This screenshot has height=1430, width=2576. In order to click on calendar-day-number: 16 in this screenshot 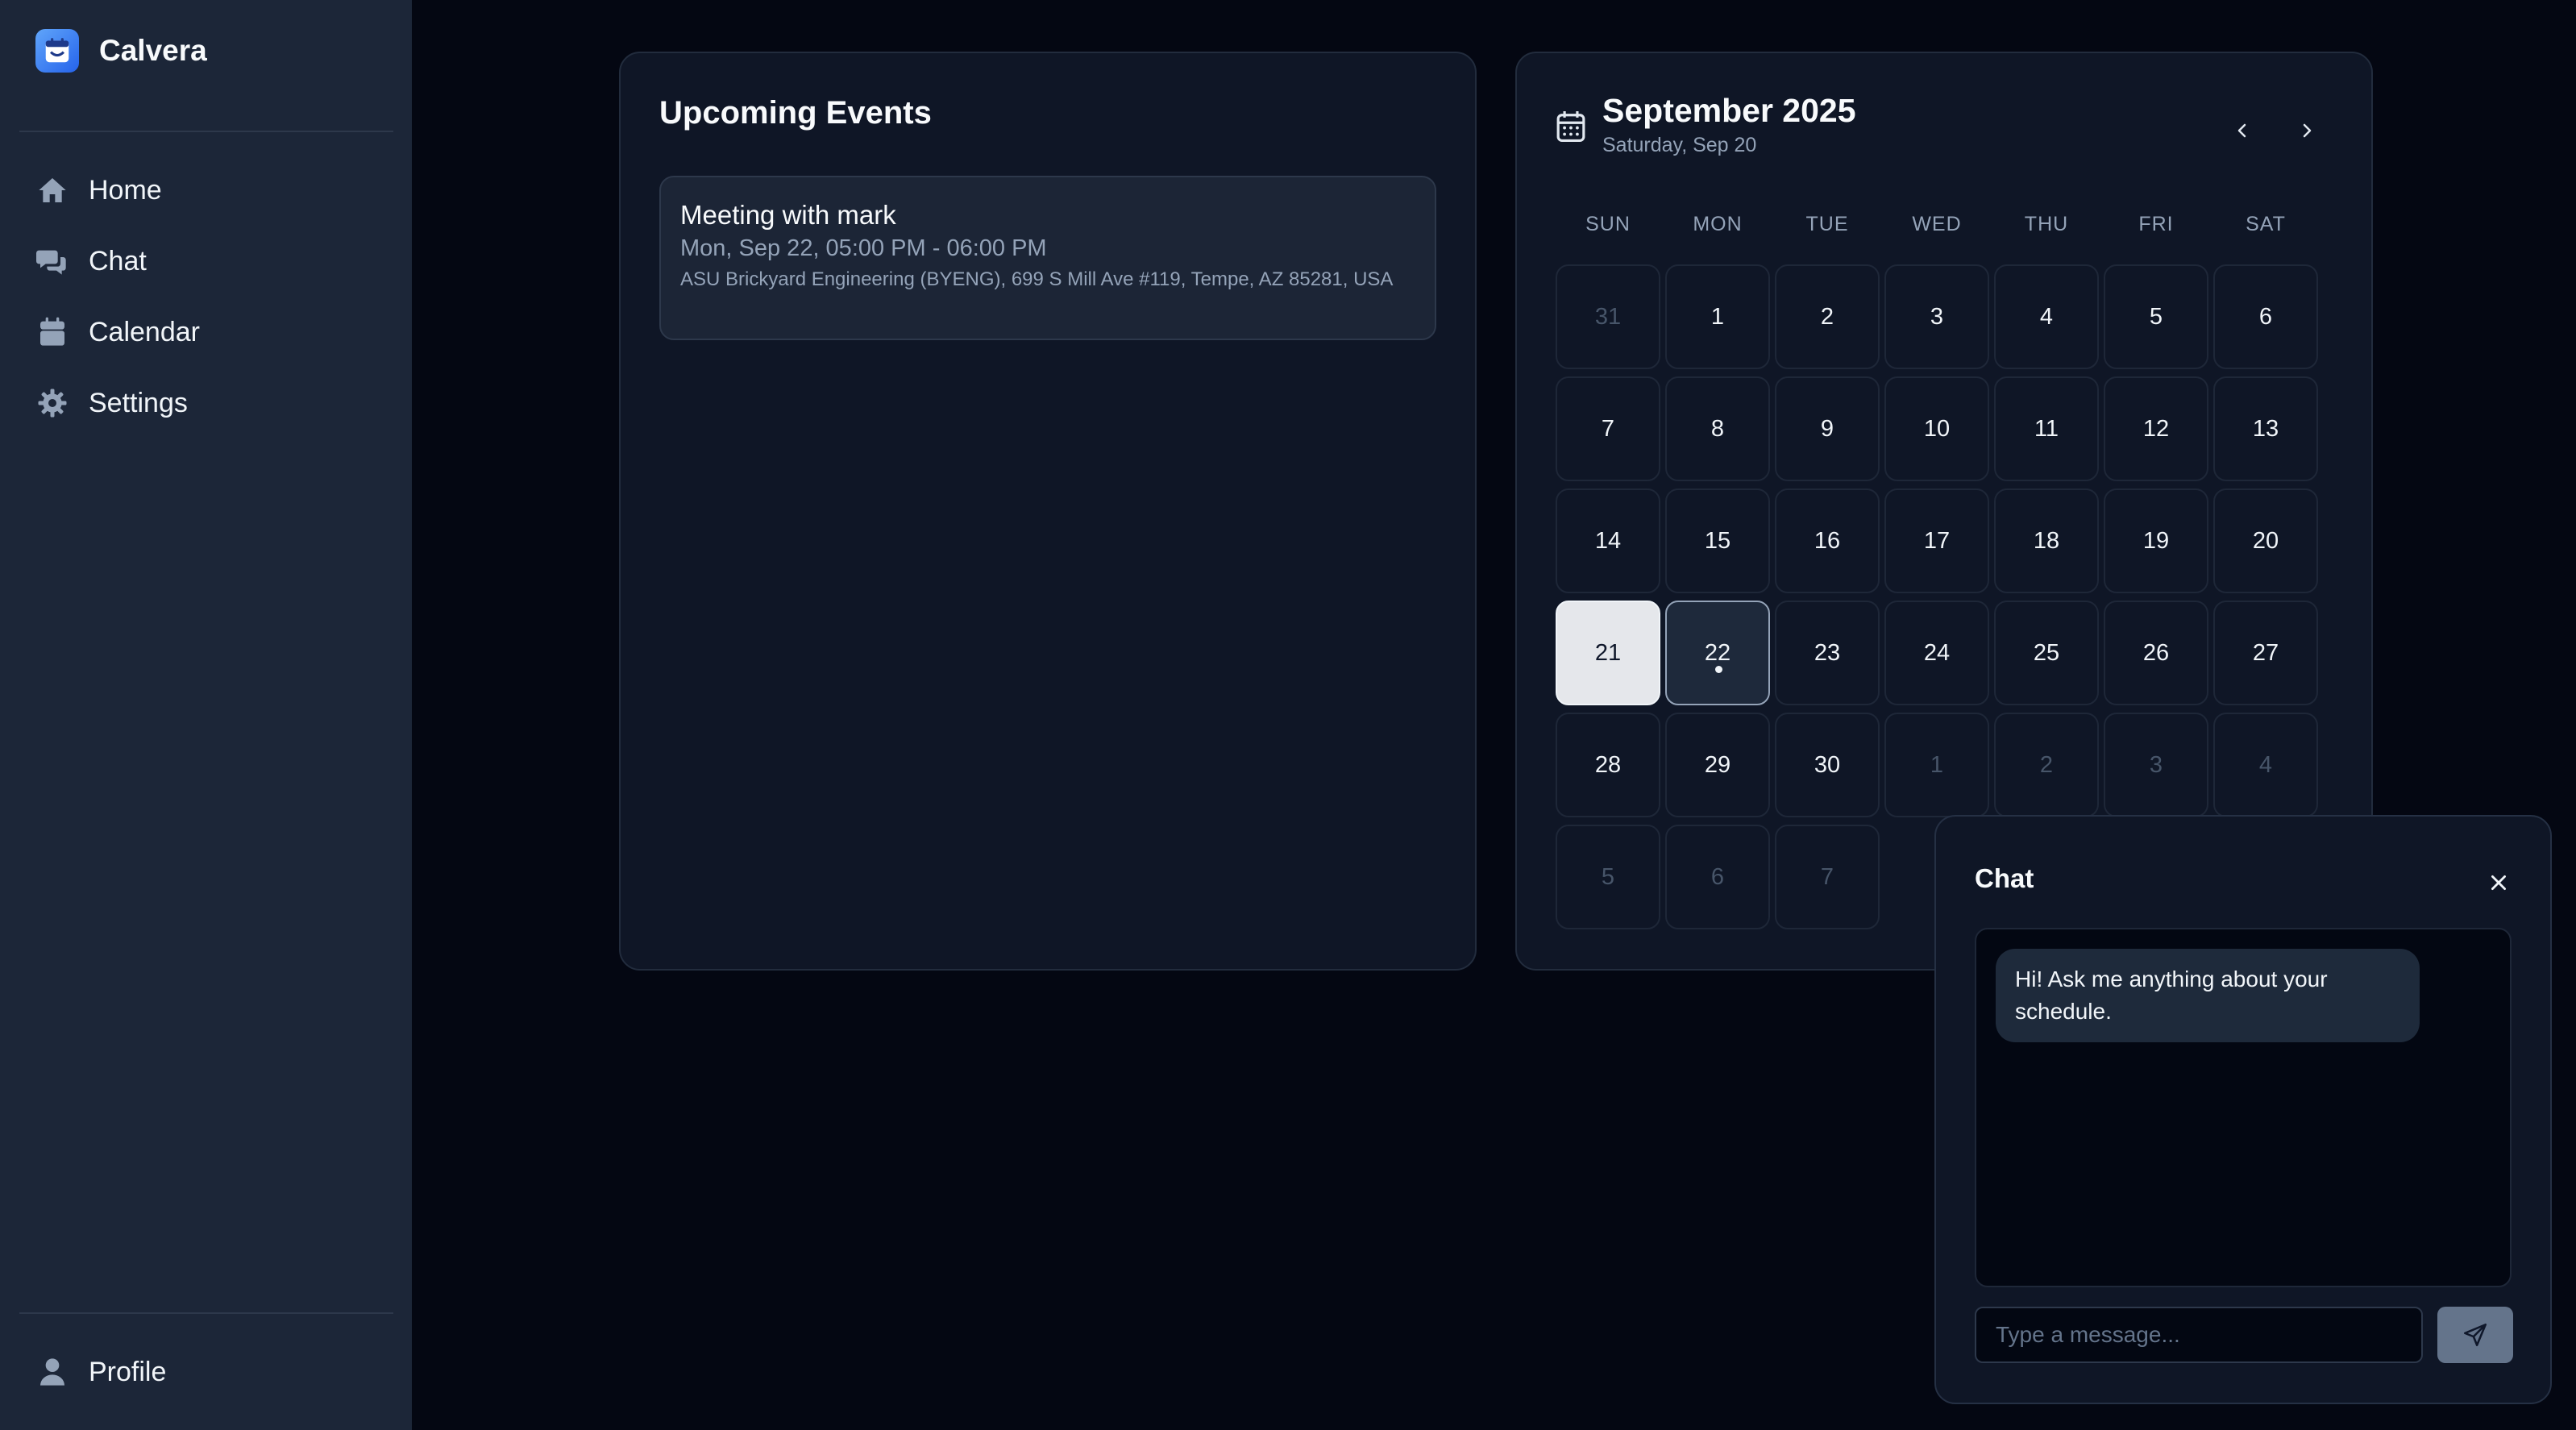, I will do `click(1827, 540)`.